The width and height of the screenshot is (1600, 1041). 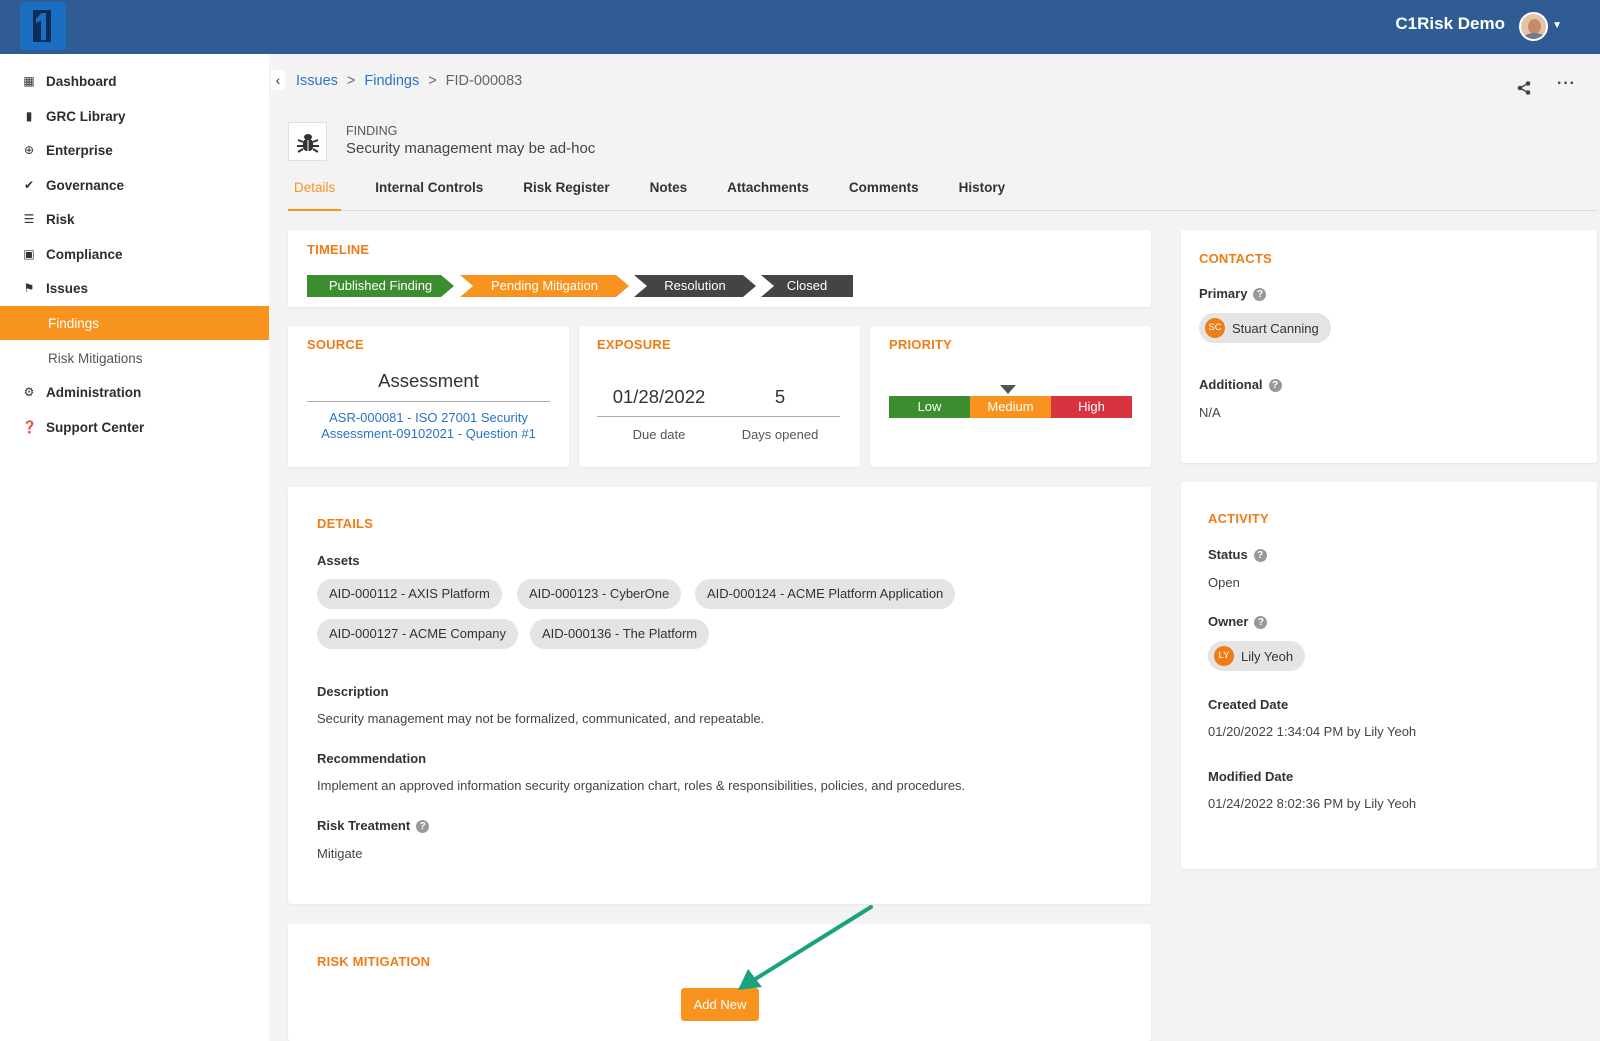 What do you see at coordinates (1248, 704) in the screenshot?
I see `created-date-label: Created Date` at bounding box center [1248, 704].